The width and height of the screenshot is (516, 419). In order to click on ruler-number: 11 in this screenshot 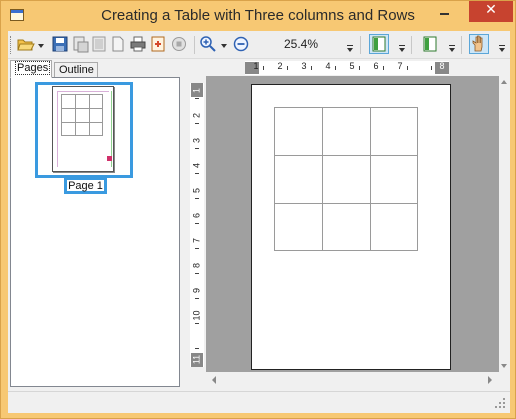, I will do `click(196, 359)`.